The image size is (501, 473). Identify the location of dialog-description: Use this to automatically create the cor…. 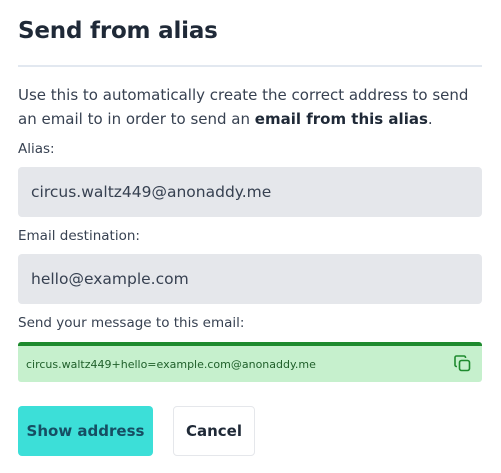
(250, 107).